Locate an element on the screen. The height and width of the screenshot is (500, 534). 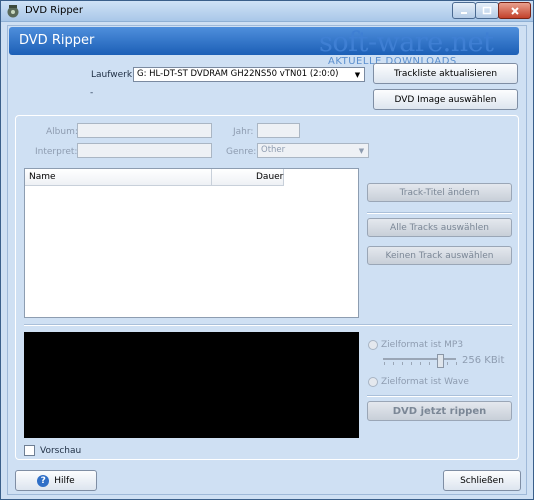
preview-checkbox is located at coordinates (29, 450).